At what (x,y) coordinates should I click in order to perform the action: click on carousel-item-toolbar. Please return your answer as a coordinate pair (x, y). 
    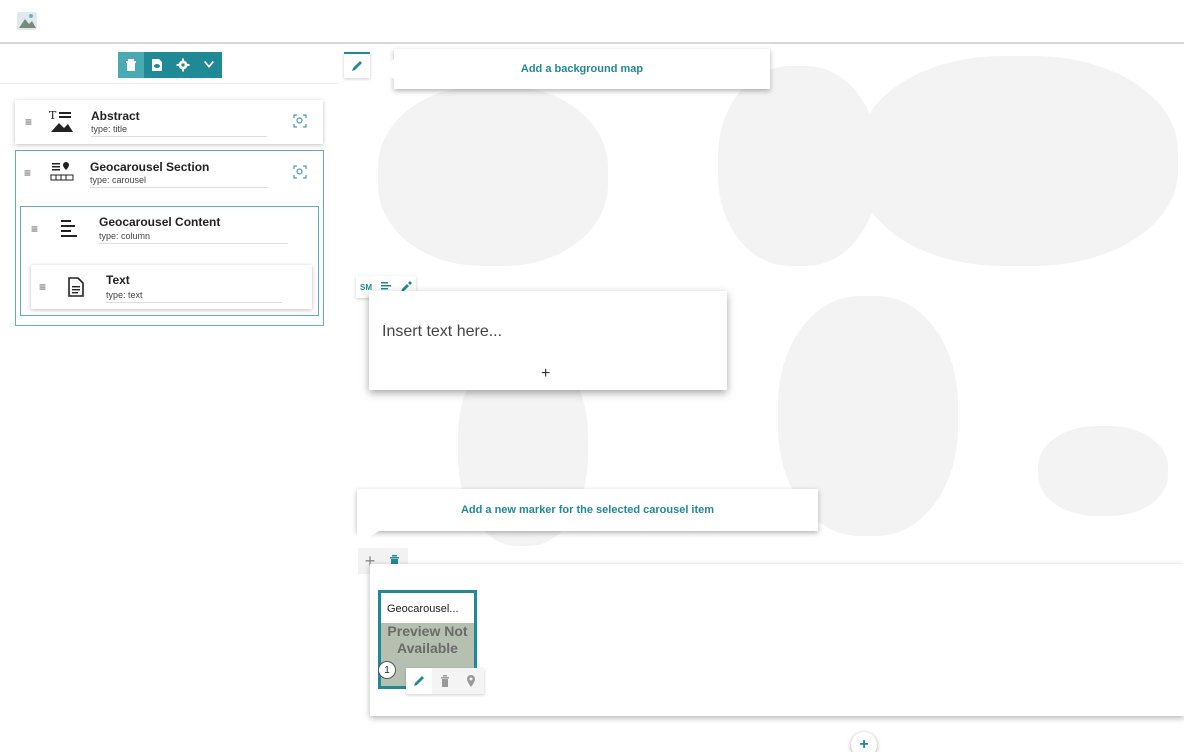
    Looking at the image, I should click on (445, 681).